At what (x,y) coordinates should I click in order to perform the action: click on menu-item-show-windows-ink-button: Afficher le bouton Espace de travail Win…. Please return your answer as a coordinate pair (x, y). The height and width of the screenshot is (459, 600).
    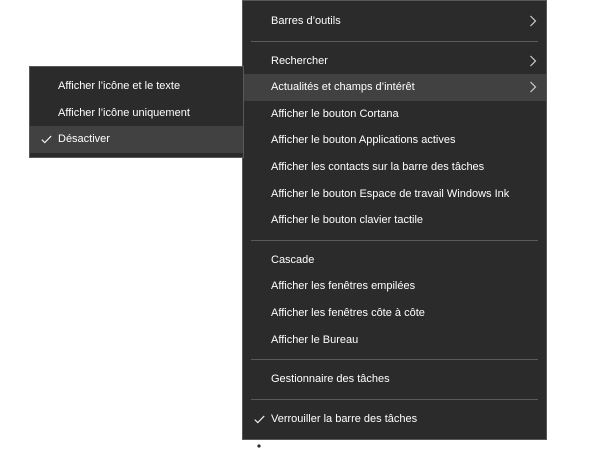
    Looking at the image, I should click on (394, 194).